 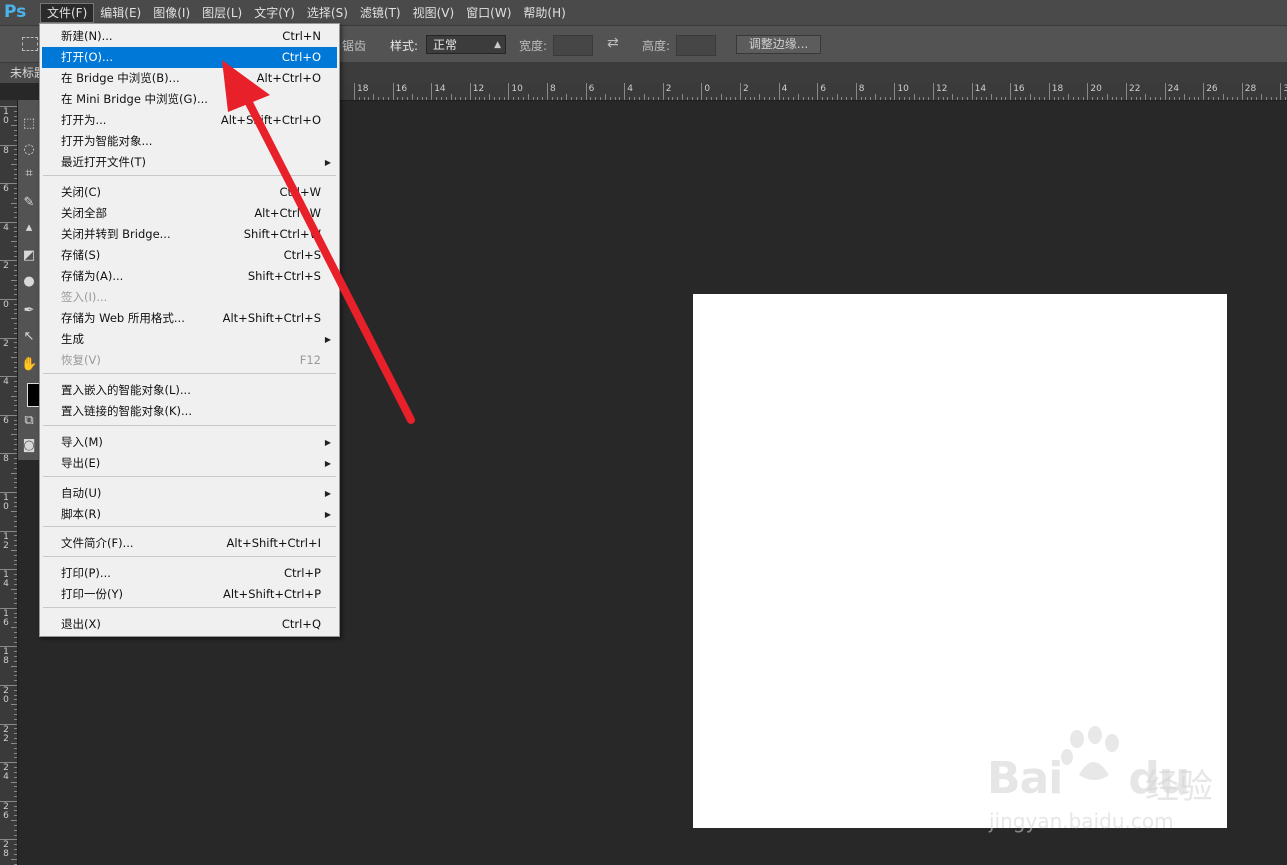 What do you see at coordinates (189, 442) in the screenshot?
I see `file-menu-item-18: 导入(M) ▶` at bounding box center [189, 442].